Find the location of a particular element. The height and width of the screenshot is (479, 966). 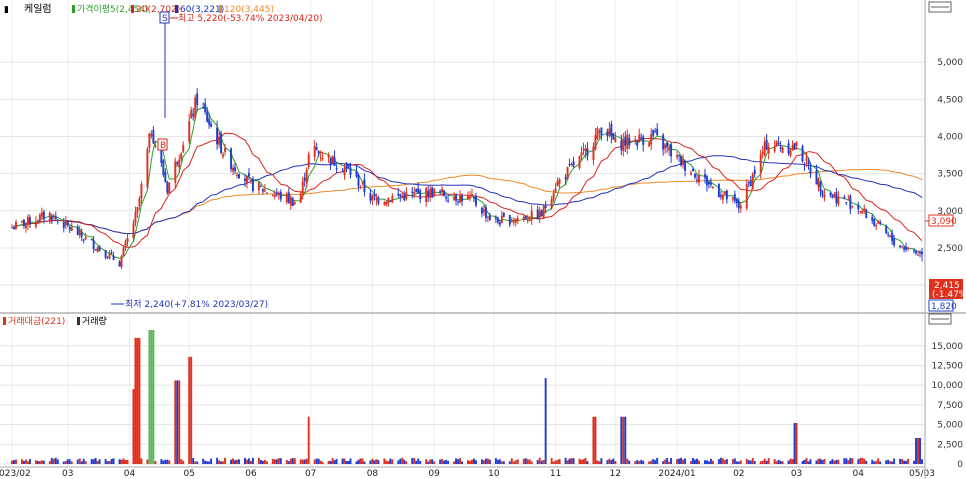

ma20-legend: 20(2,702) is located at coordinates (158, 10).